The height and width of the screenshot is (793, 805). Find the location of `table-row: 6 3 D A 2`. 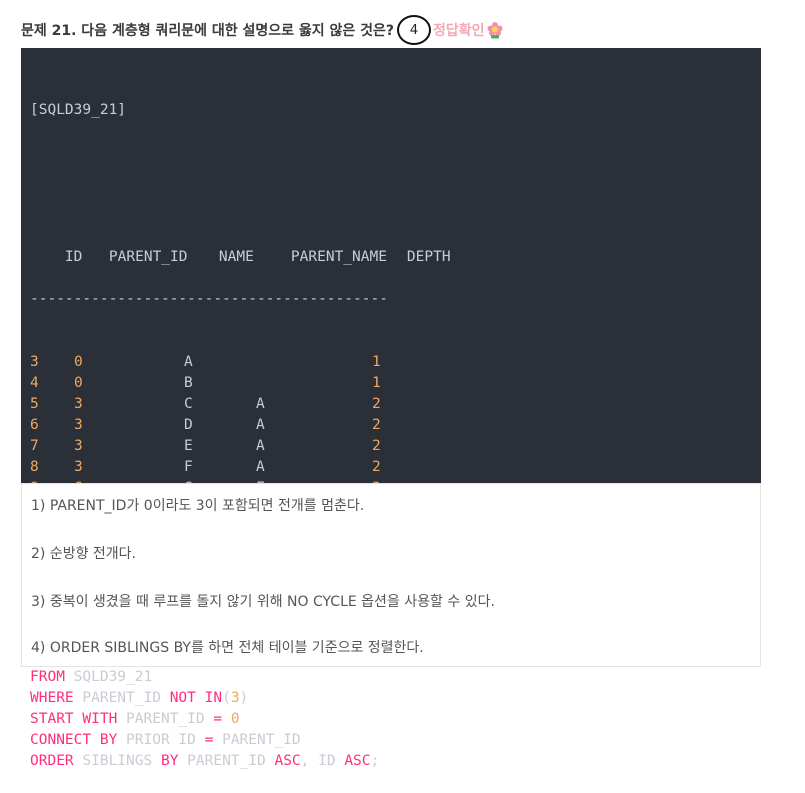

table-row: 6 3 D A 2 is located at coordinates (395, 425).